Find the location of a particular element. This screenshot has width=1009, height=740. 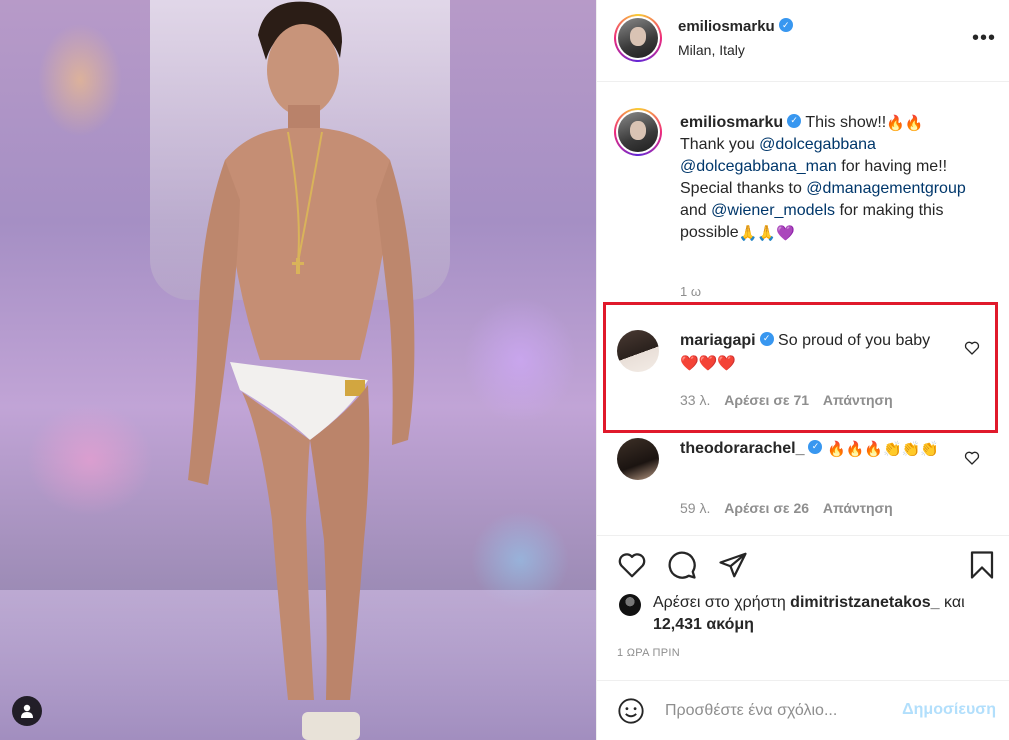

fire-clap-emoji-icon: 🔥🔥🔥👏👏👏 is located at coordinates (882, 449).